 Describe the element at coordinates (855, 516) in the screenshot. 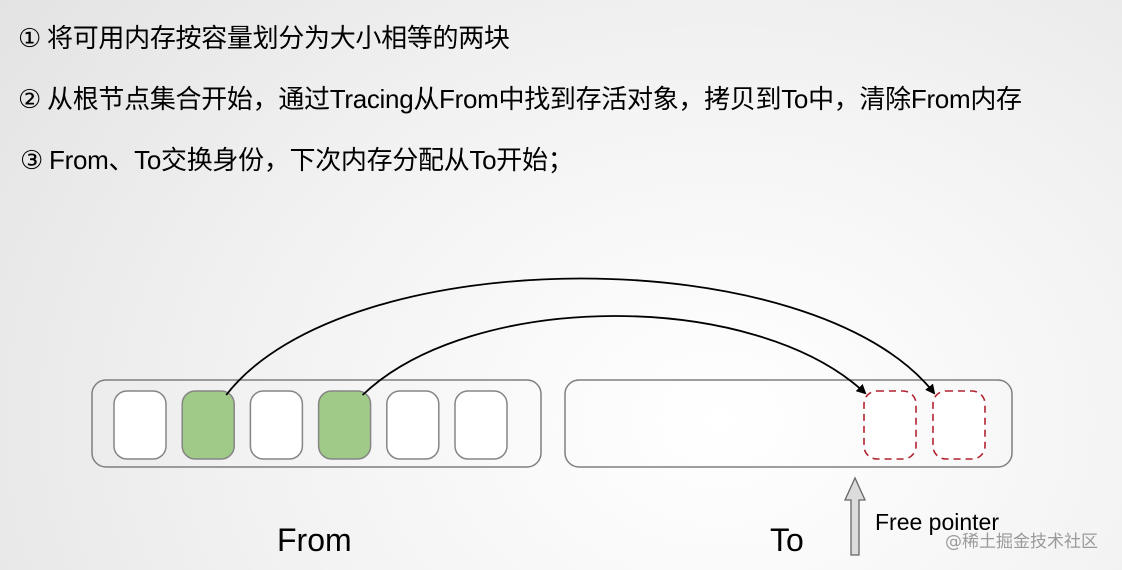

I see `free-pointer-arrow-icon` at that location.